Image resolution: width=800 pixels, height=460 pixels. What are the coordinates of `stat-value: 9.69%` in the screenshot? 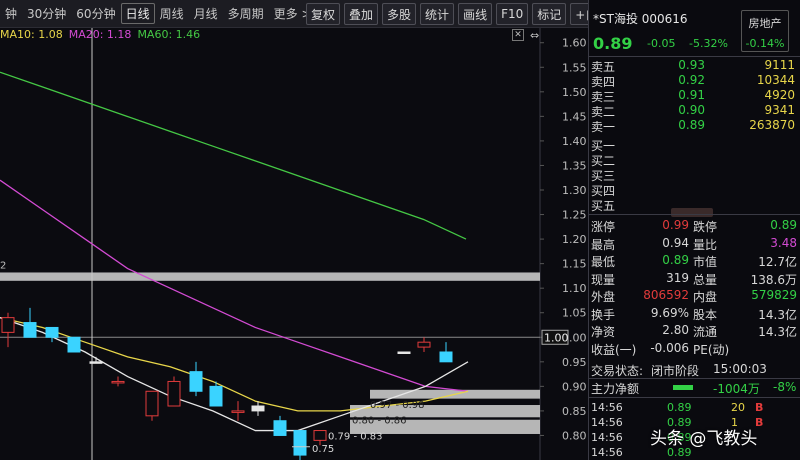 It's located at (669, 312).